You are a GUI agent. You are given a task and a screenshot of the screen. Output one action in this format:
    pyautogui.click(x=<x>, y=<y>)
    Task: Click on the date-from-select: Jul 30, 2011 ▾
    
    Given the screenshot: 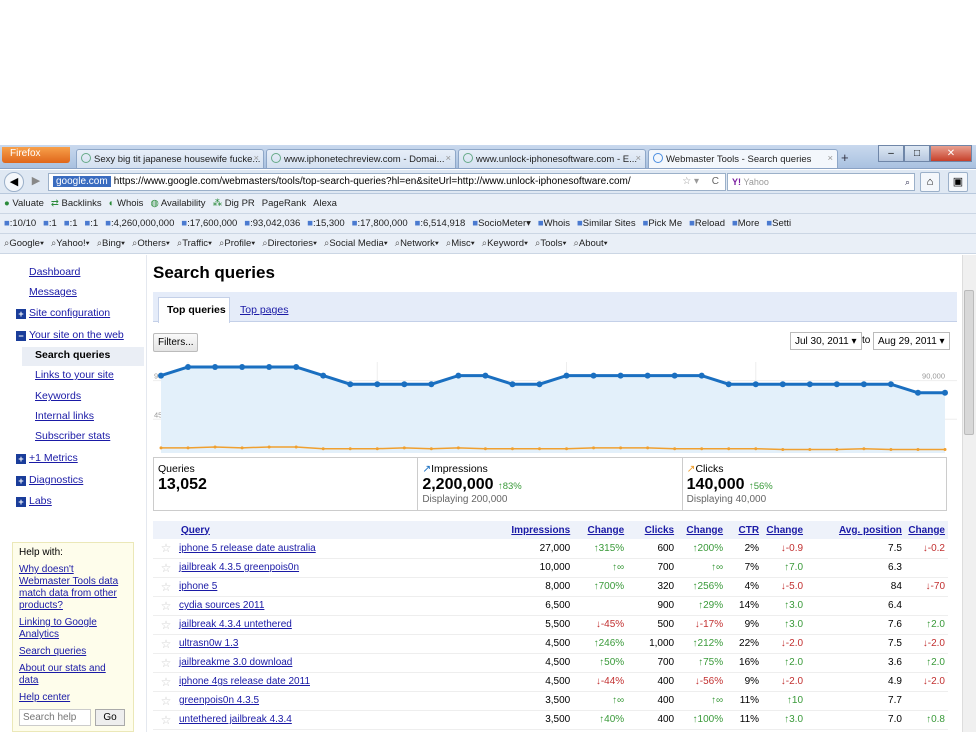 What is the action you would take?
    pyautogui.click(x=826, y=341)
    